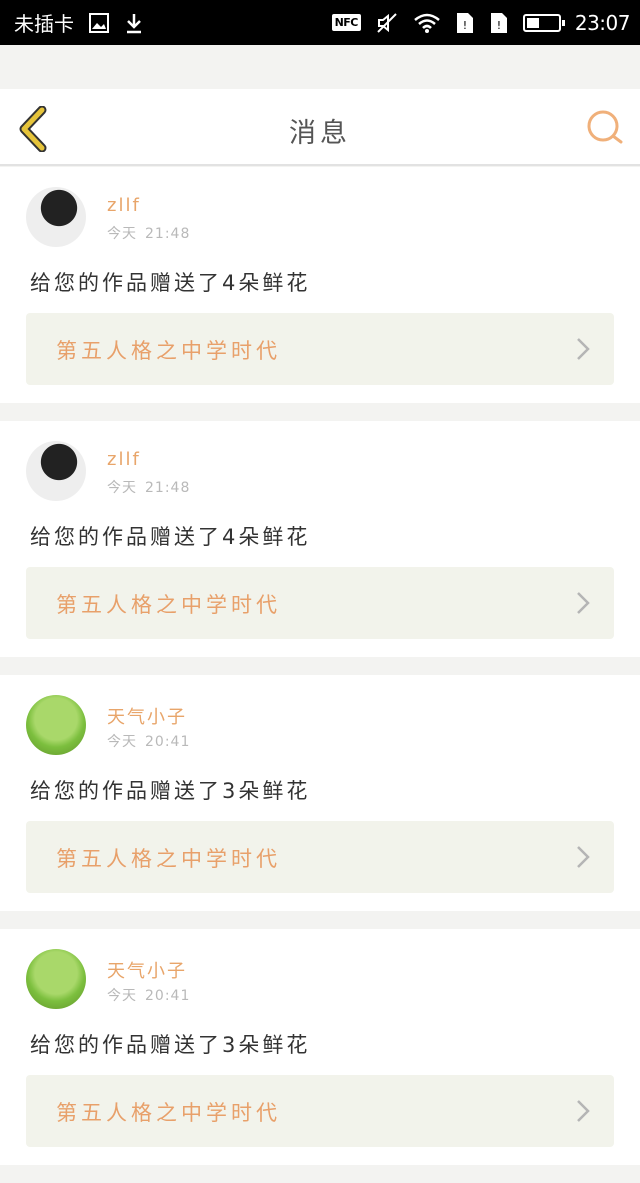 The height and width of the screenshot is (1183, 640). I want to click on top-spacer, so click(320, 67).